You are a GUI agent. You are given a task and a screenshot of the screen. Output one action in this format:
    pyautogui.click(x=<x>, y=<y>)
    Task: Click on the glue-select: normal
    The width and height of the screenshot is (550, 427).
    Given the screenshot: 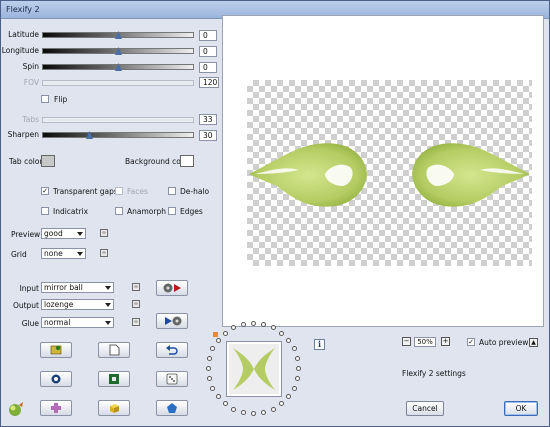 What is the action you would take?
    pyautogui.click(x=77, y=322)
    